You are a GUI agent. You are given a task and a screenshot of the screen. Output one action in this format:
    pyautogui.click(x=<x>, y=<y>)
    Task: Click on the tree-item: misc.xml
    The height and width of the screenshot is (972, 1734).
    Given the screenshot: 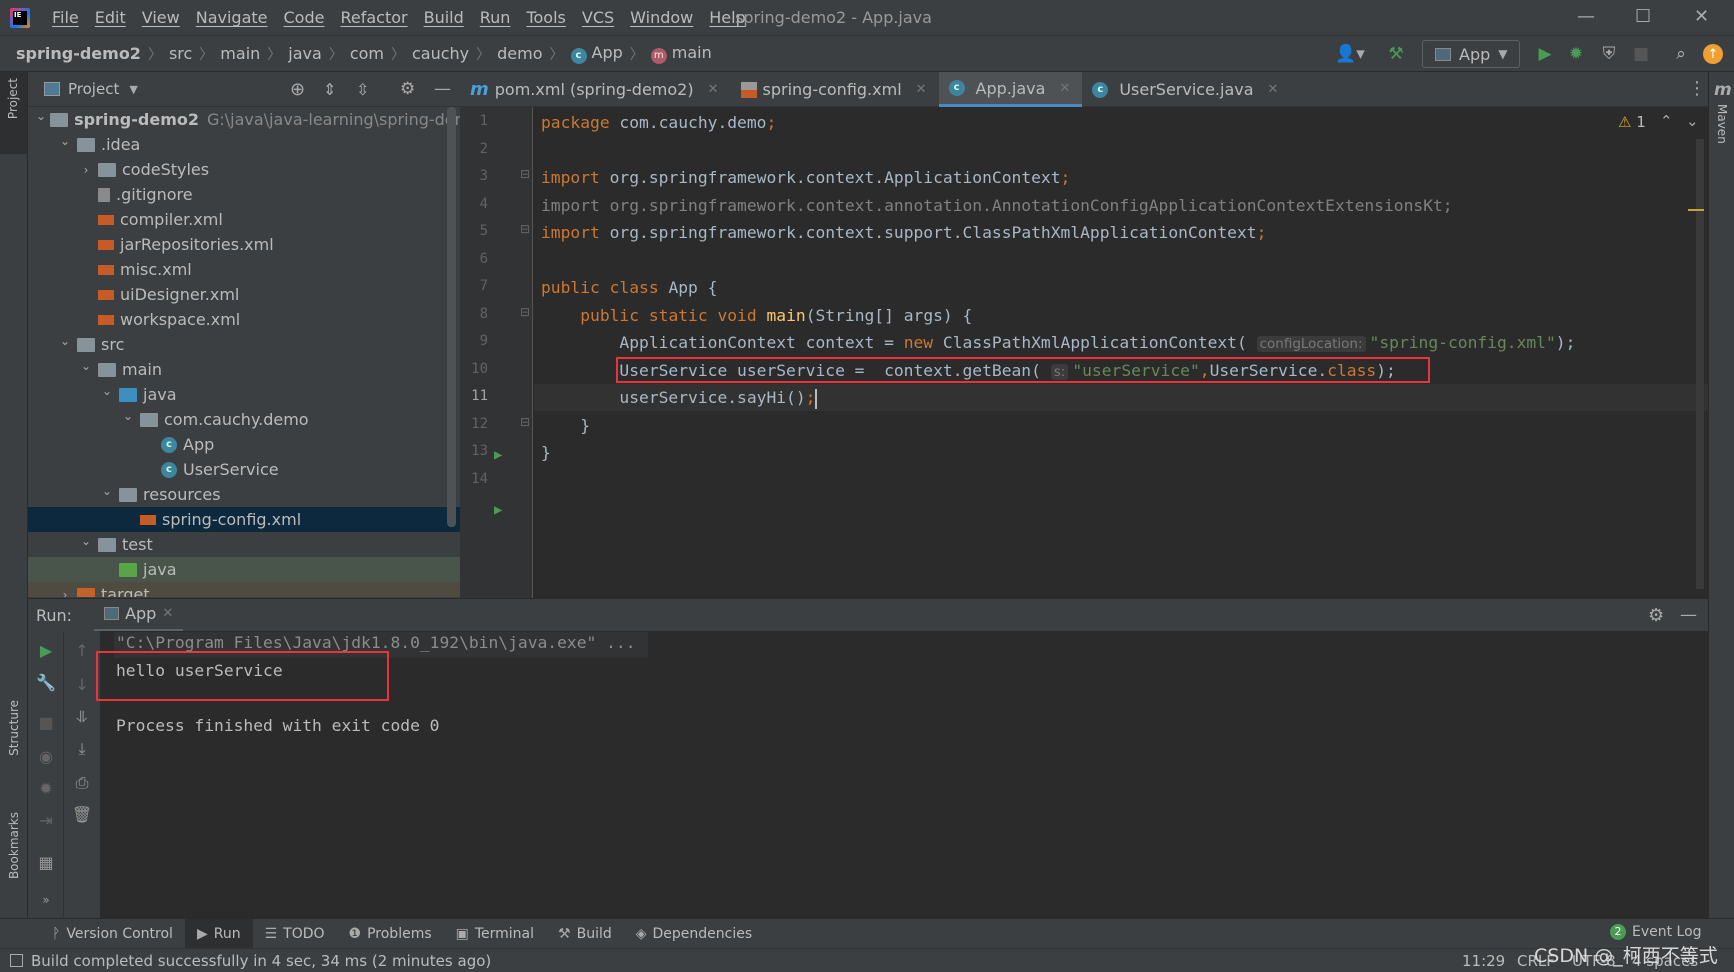 What is the action you would take?
    pyautogui.click(x=244, y=269)
    